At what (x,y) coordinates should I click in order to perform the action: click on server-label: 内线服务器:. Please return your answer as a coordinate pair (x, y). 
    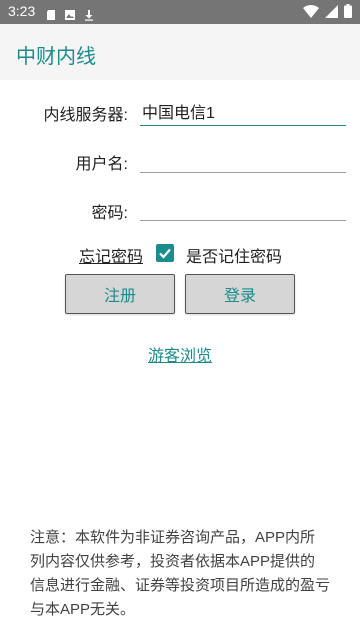
    Looking at the image, I should click on (85, 115).